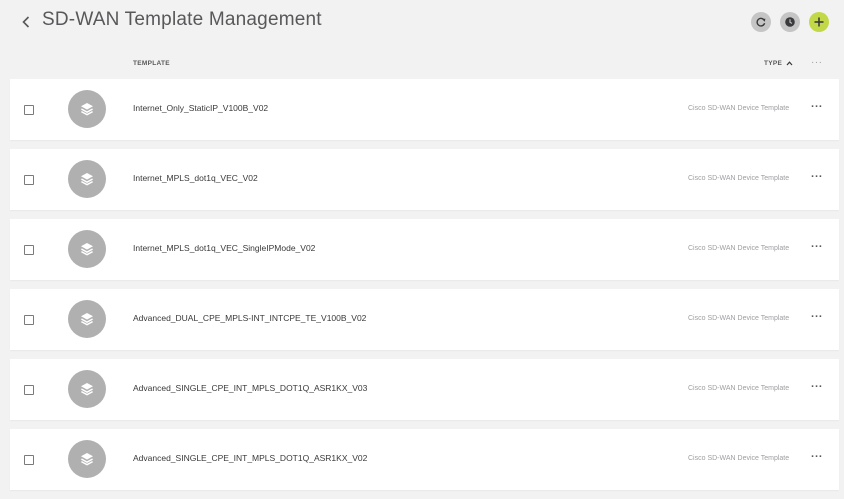  Describe the element at coordinates (151, 63) in the screenshot. I see `column-template: TEMPLATE` at that location.